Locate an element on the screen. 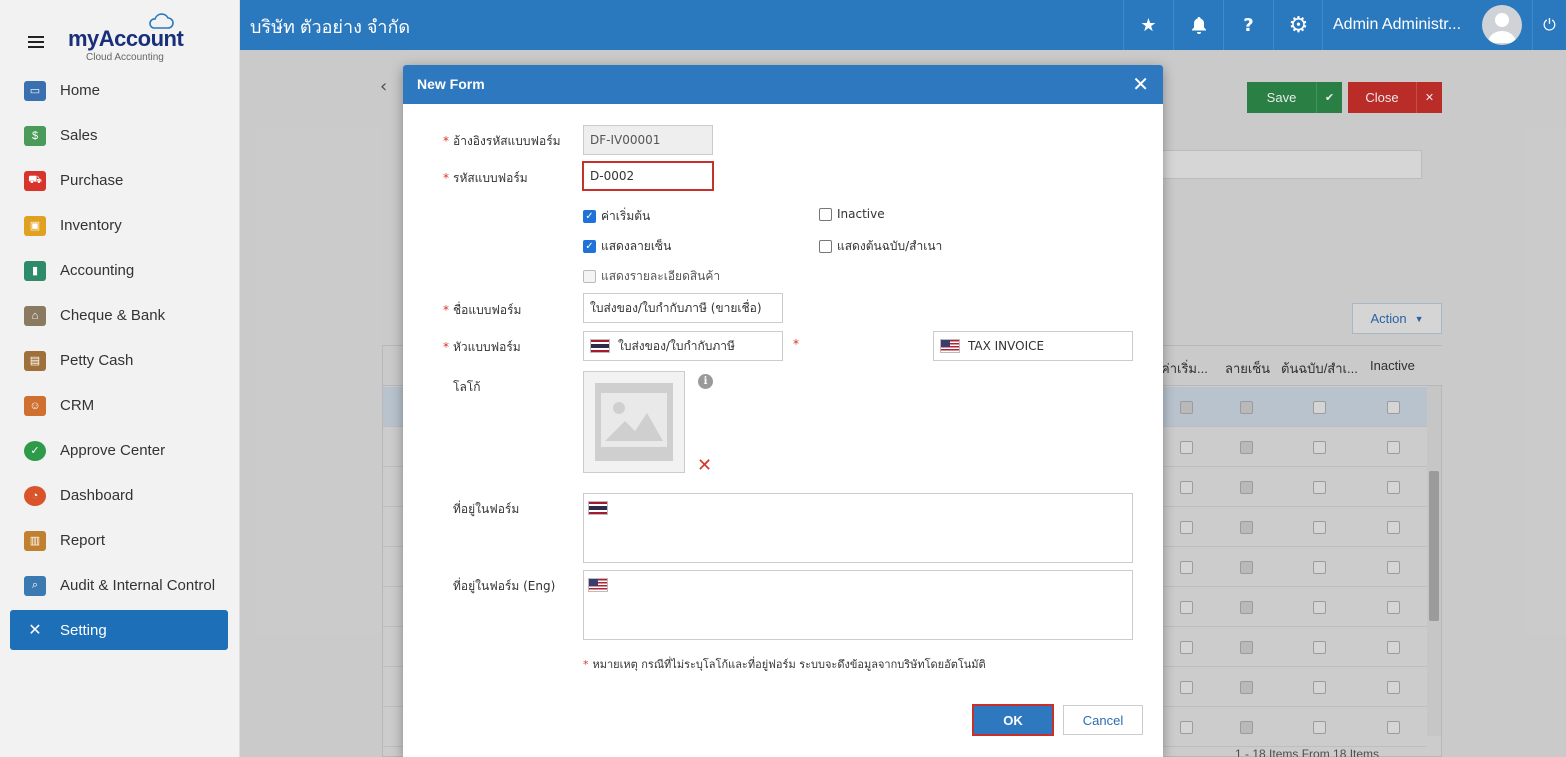 This screenshot has width=1566, height=757. show-product-detail-checkbox: แสดงรายละเอียดสินค้า is located at coordinates (651, 276).